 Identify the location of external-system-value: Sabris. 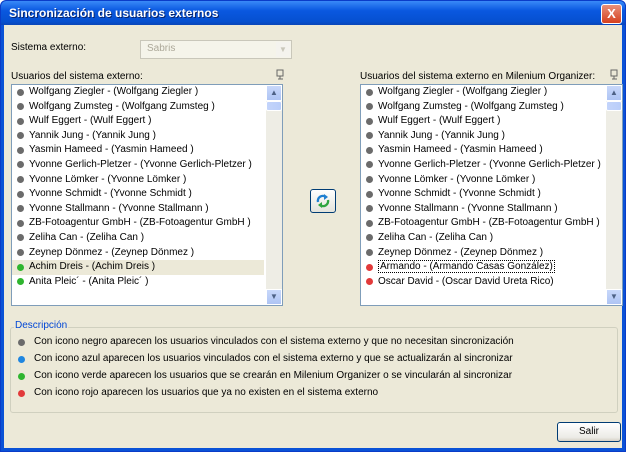
(161, 48).